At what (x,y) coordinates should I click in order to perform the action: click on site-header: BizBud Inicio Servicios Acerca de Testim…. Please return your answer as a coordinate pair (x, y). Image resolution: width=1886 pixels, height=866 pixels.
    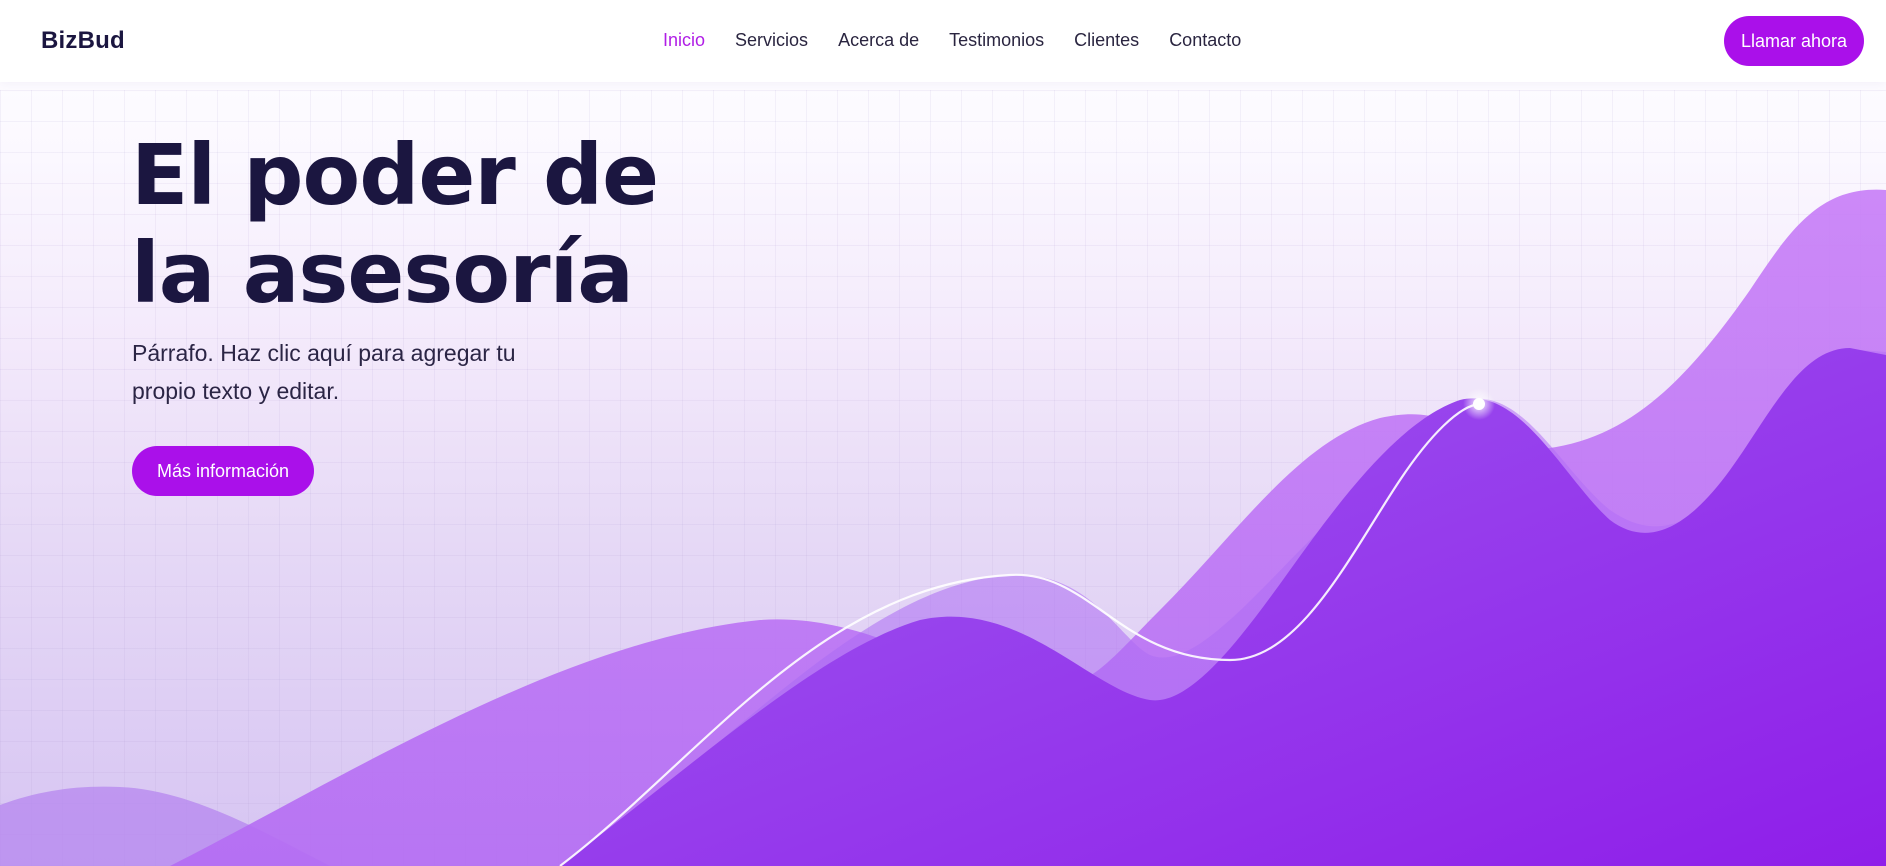
    Looking at the image, I should click on (943, 41).